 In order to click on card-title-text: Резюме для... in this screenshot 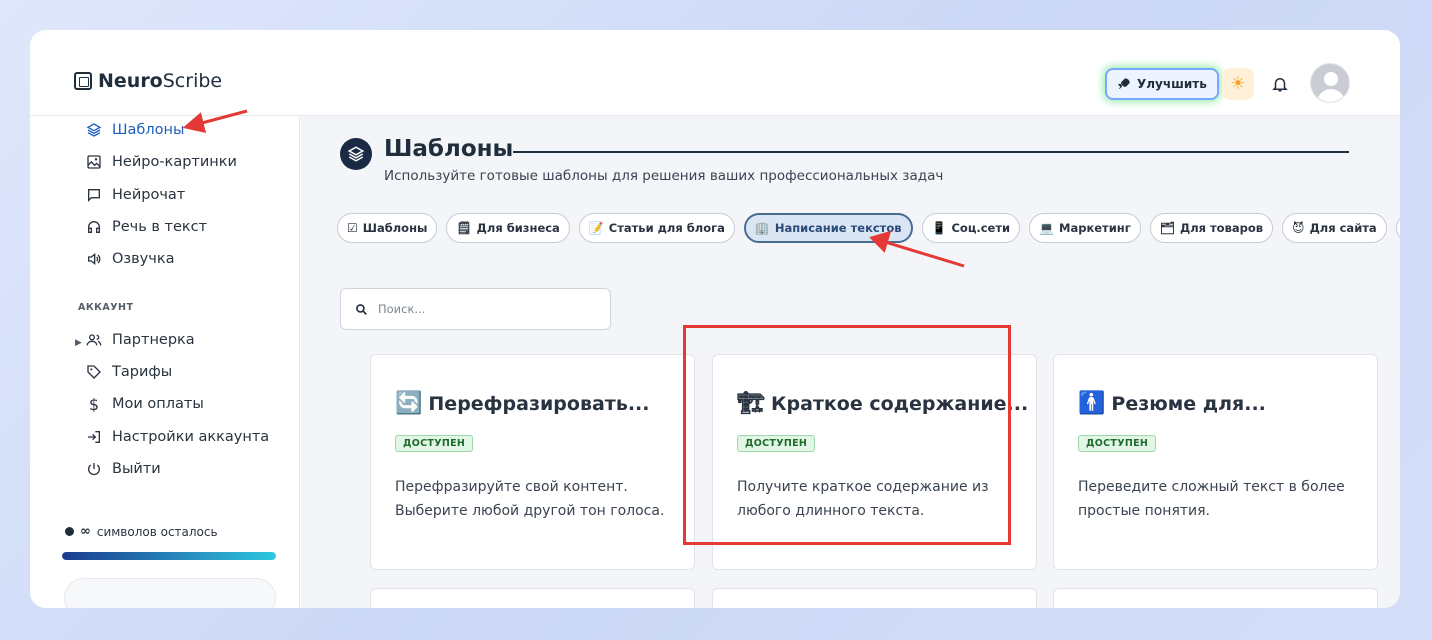, I will do `click(1188, 403)`.